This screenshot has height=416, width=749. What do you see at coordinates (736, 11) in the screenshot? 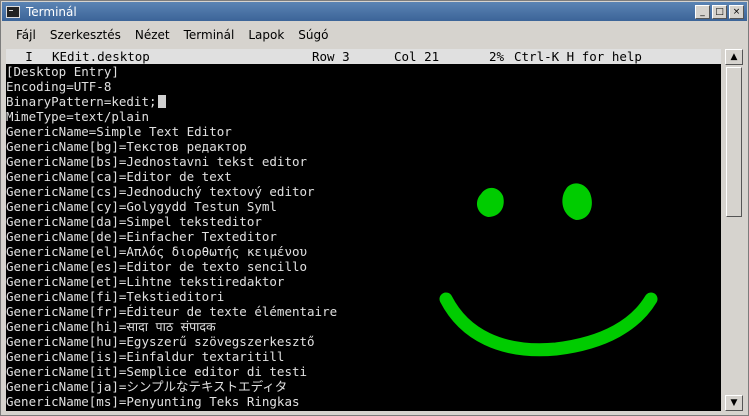
I see `close-button: ×` at bounding box center [736, 11].